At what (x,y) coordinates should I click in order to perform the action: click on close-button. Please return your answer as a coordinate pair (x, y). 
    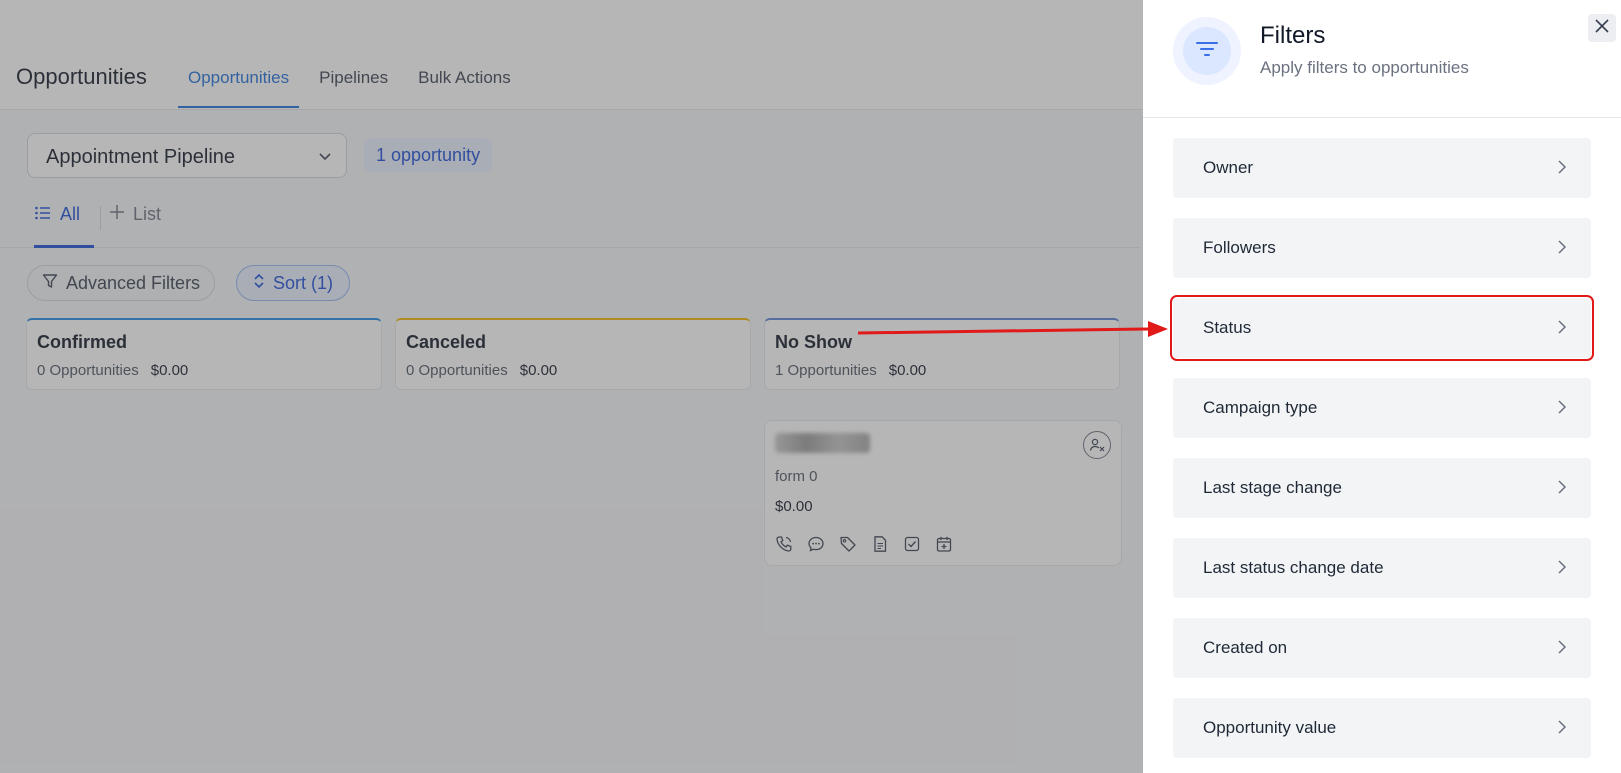
    Looking at the image, I should click on (1602, 28).